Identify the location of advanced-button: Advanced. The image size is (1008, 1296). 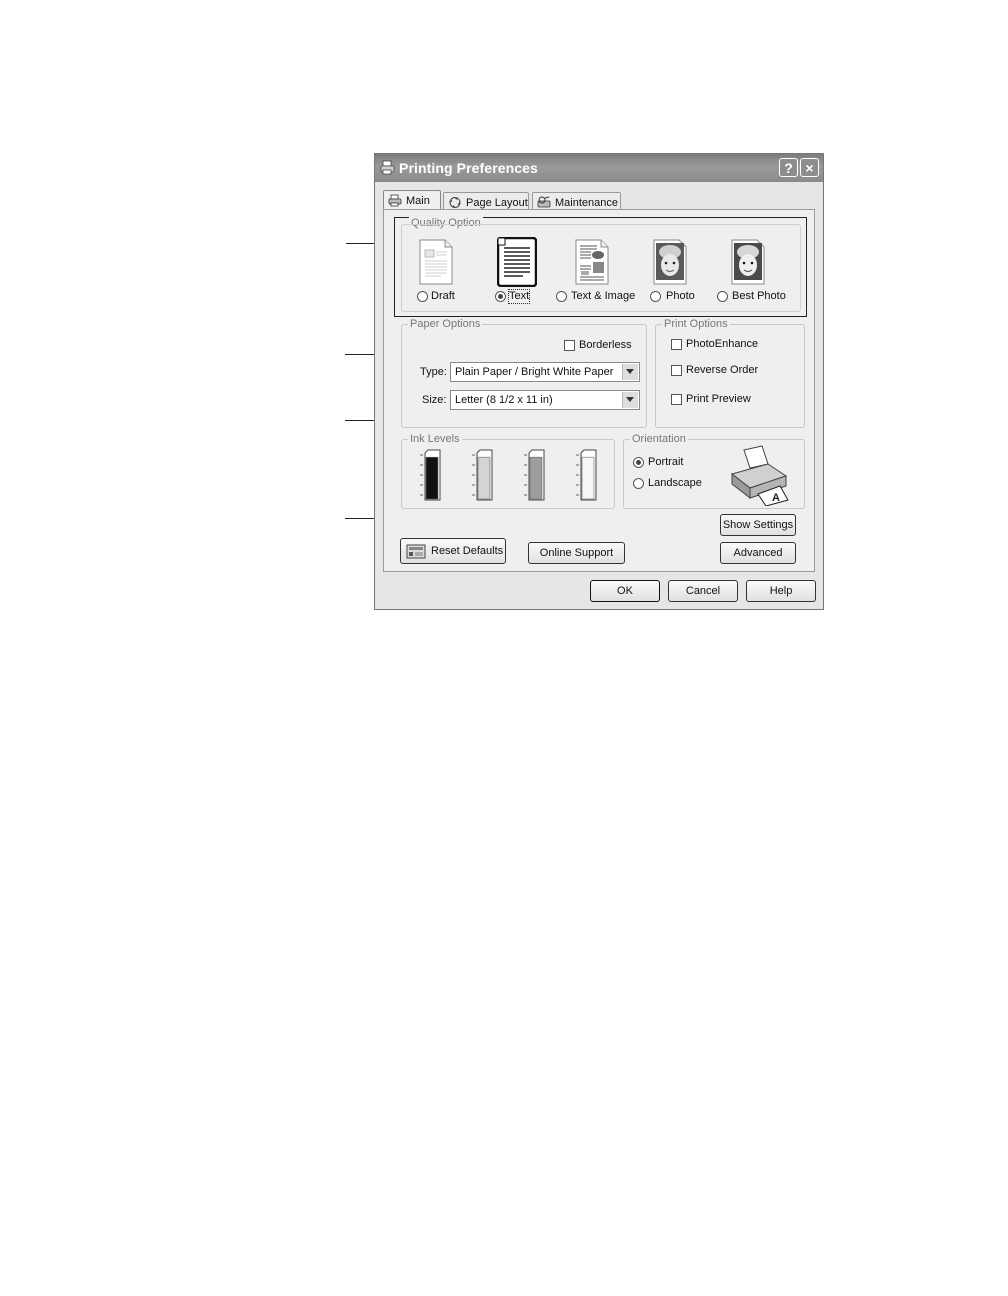
(758, 553).